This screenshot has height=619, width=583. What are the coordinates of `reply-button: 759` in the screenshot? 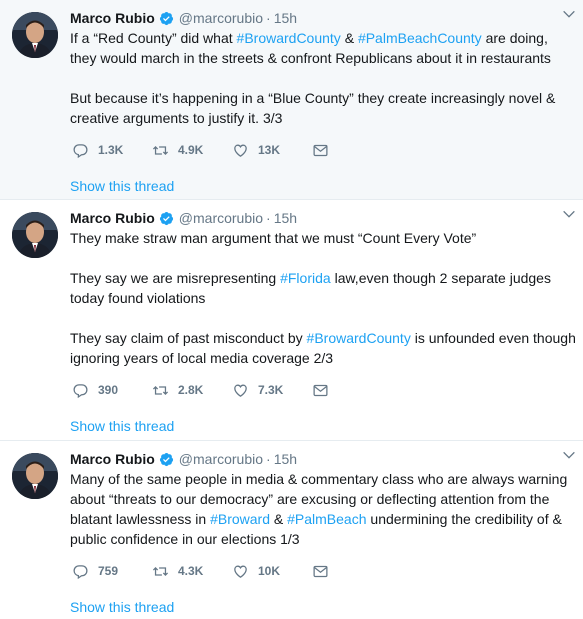 It's located at (110, 571).